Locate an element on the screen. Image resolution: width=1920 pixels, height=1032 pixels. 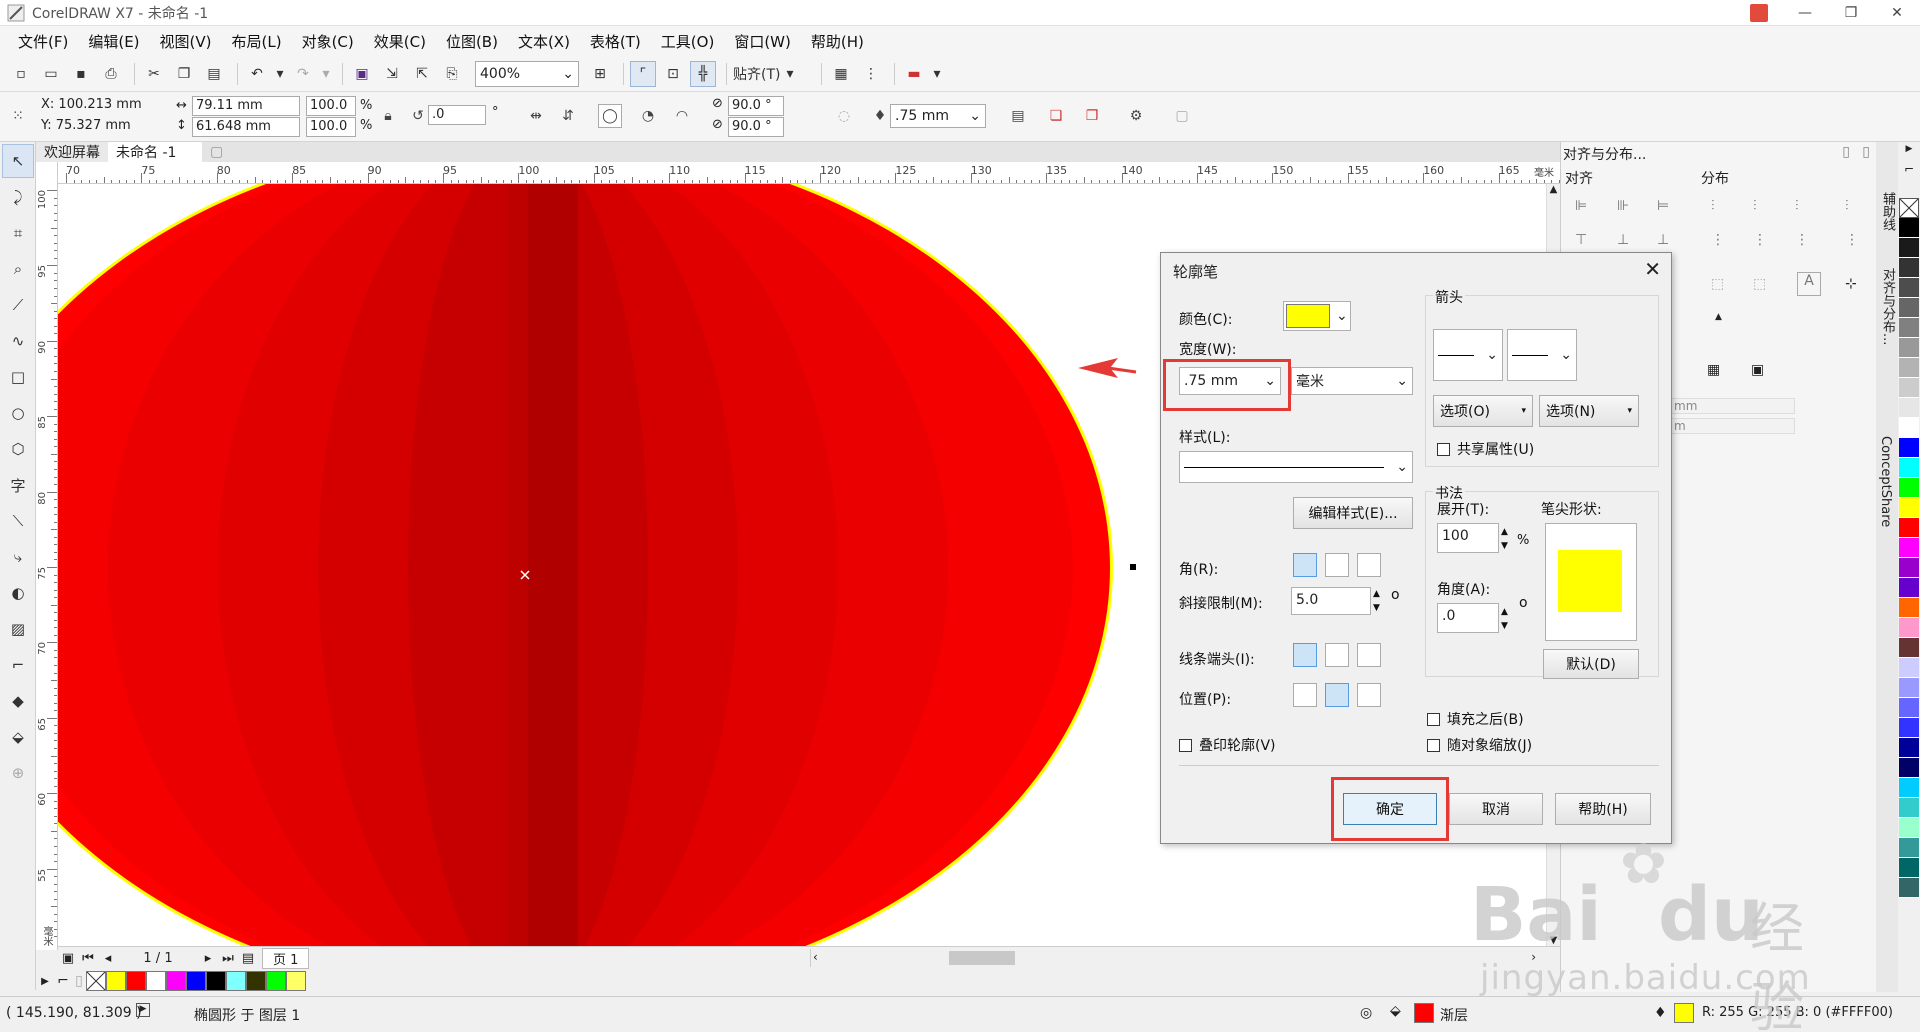
menu-table: 表格(T) is located at coordinates (615, 41).